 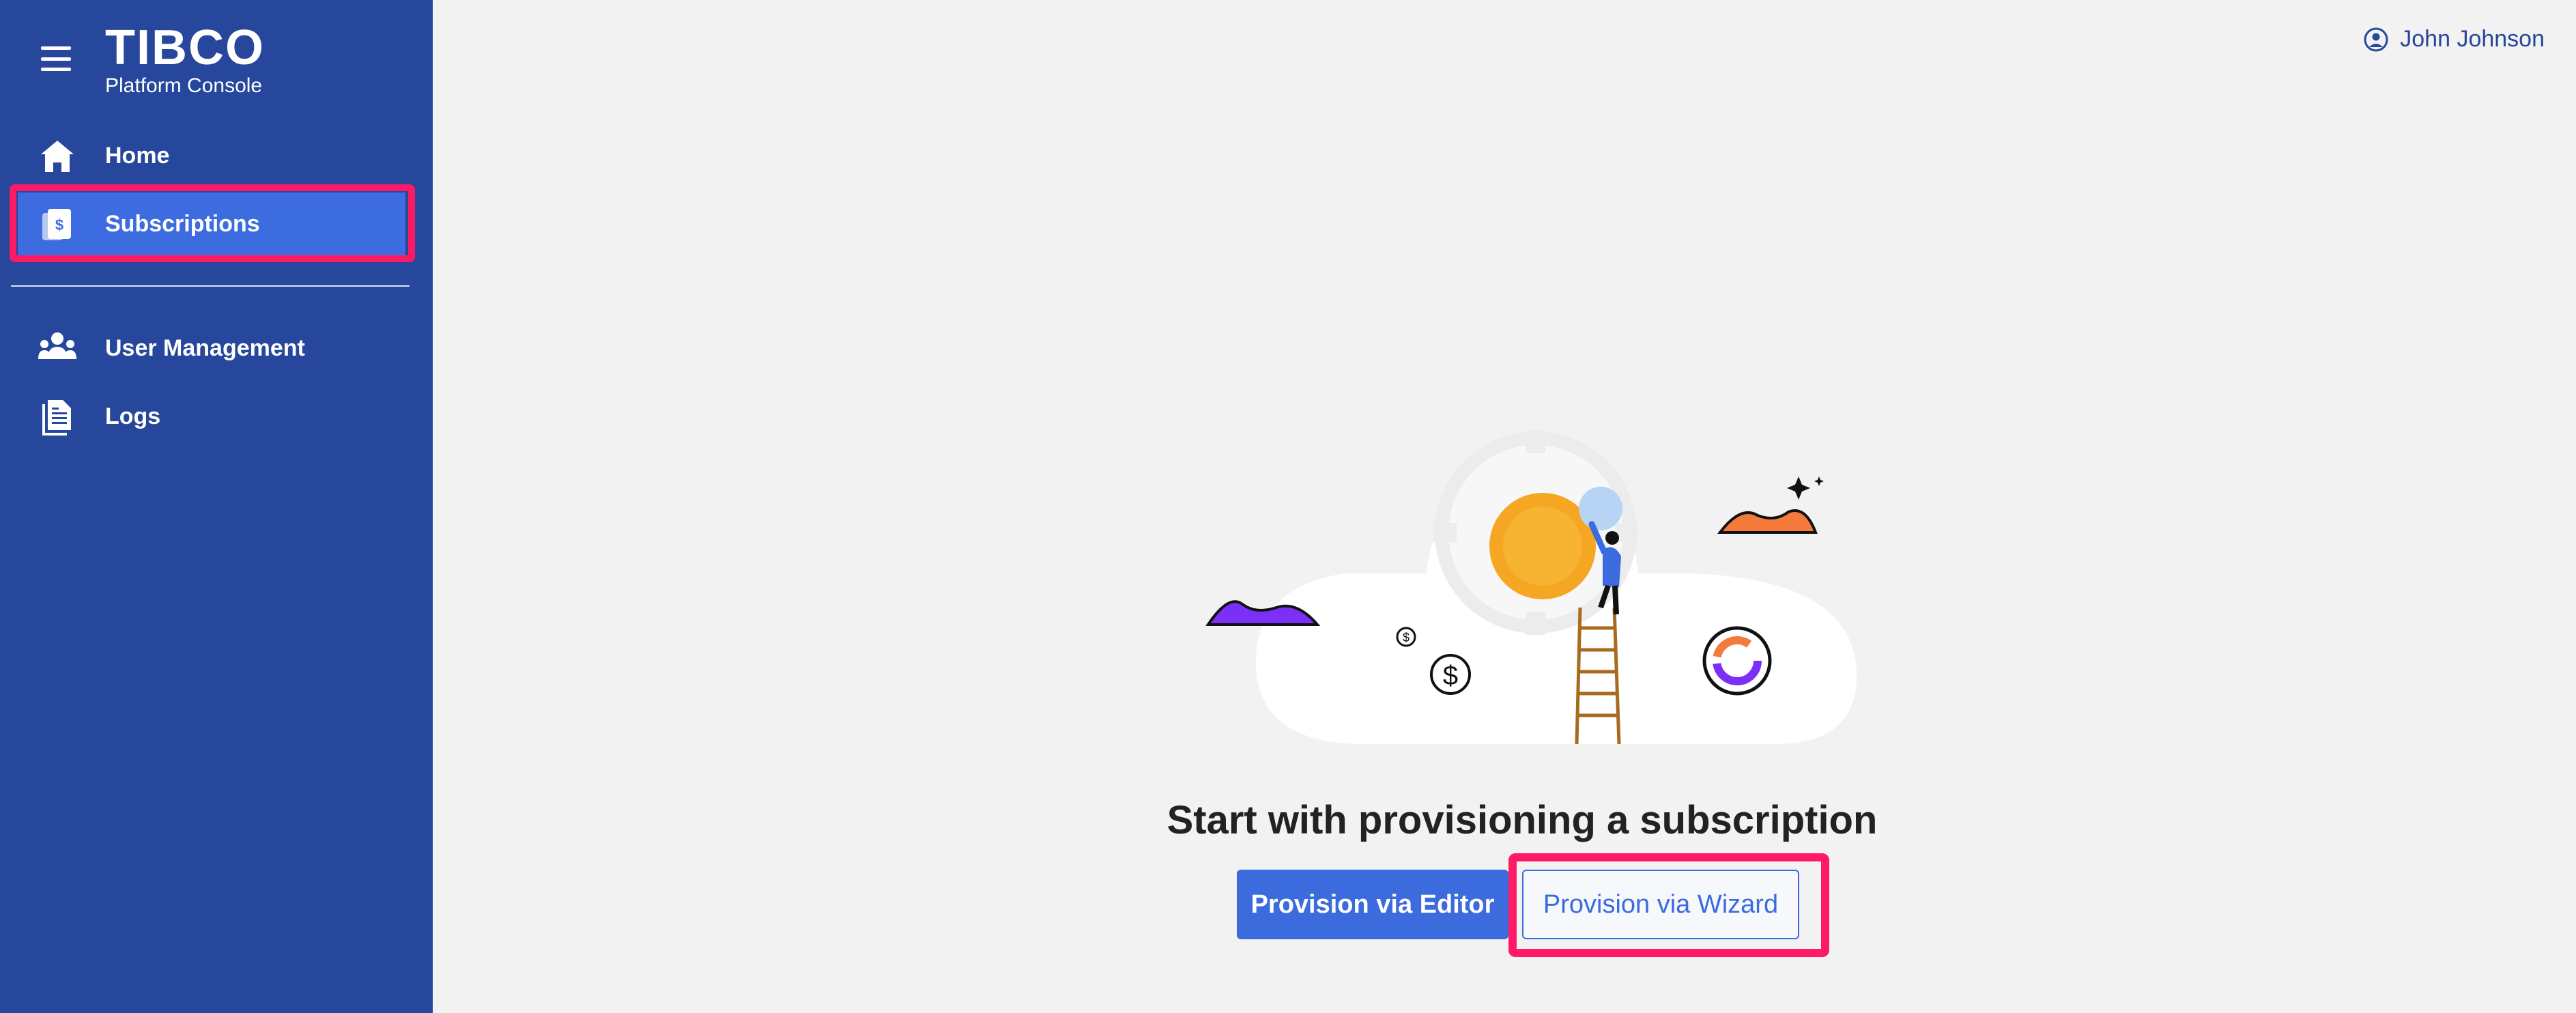 I want to click on sidebar-item-label: User Management, so click(x=205, y=347).